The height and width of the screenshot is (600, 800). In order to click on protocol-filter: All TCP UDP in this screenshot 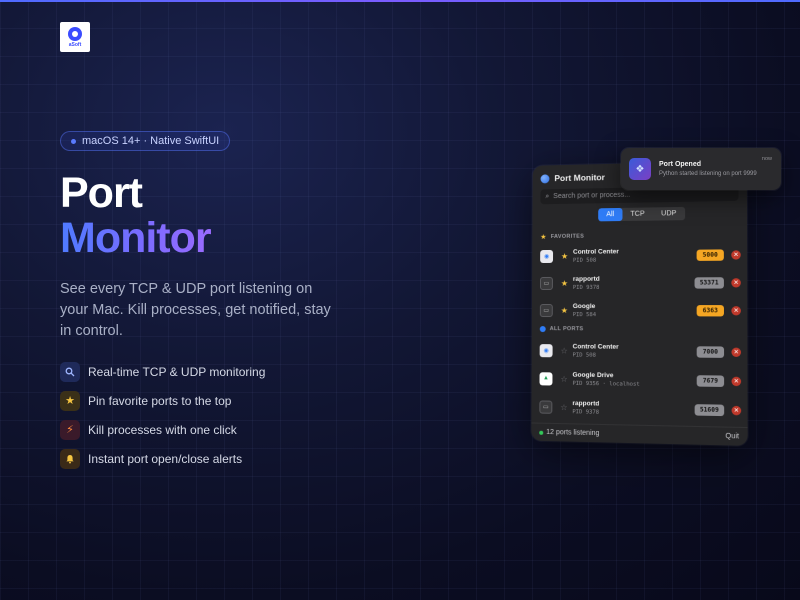, I will do `click(641, 214)`.